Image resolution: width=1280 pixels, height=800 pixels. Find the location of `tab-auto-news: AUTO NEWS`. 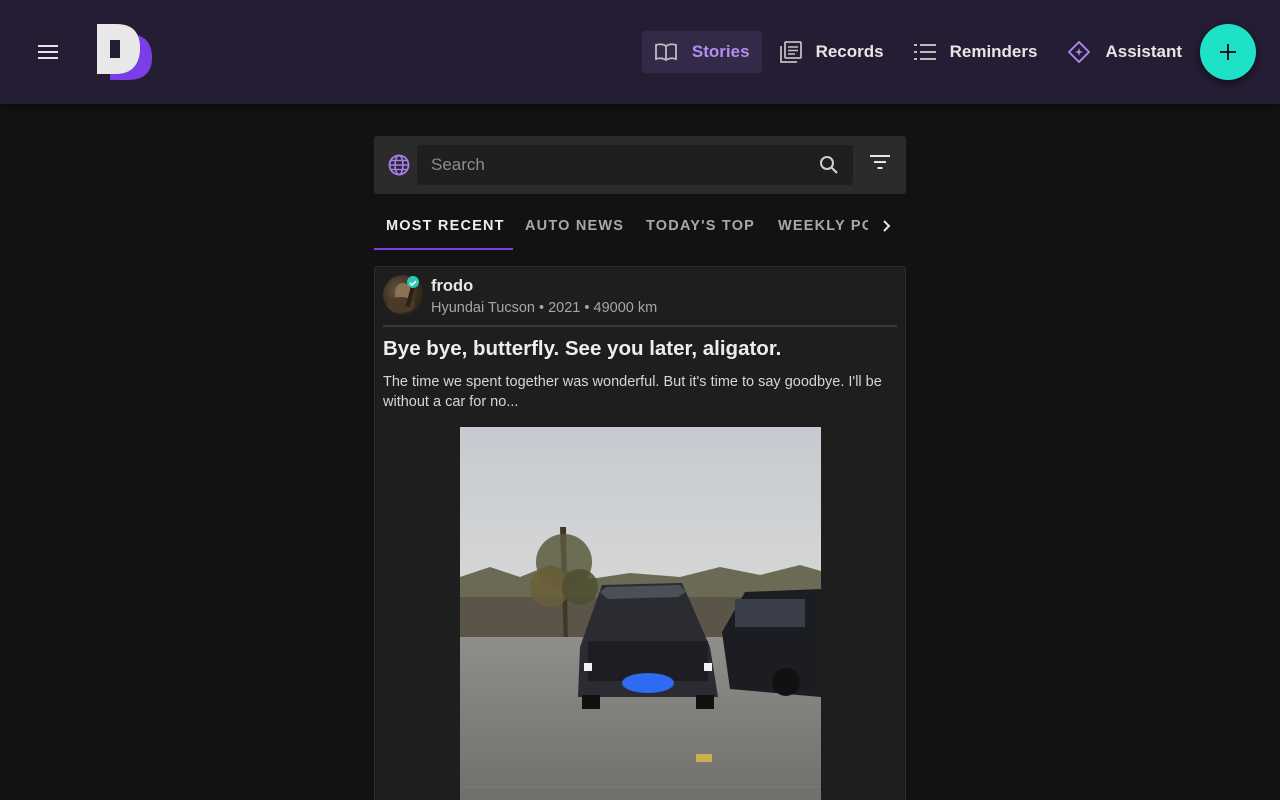

tab-auto-news: AUTO NEWS is located at coordinates (574, 226).